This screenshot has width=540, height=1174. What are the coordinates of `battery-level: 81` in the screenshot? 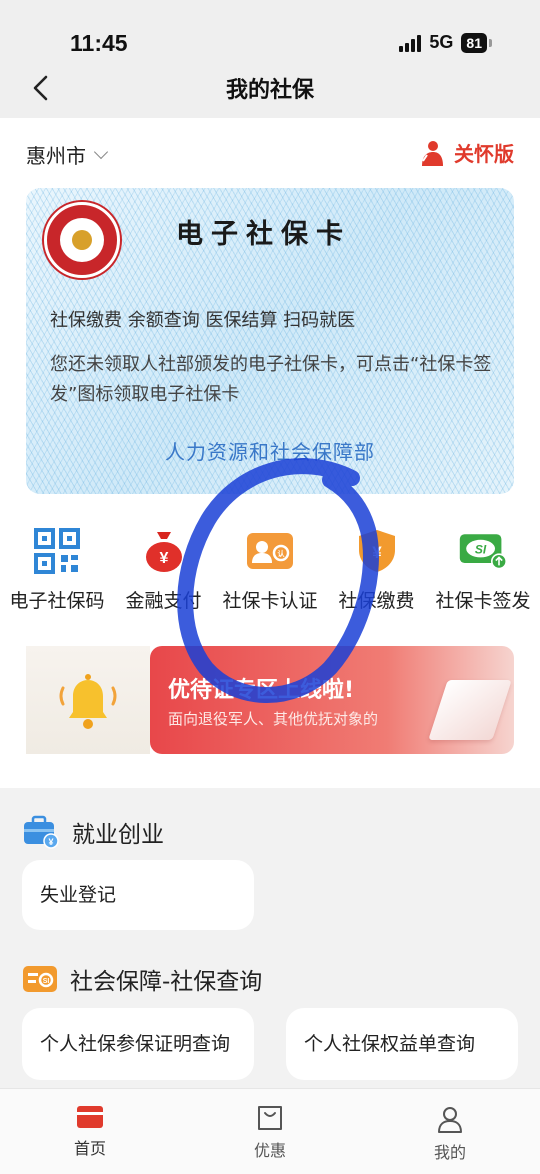 It's located at (474, 42).